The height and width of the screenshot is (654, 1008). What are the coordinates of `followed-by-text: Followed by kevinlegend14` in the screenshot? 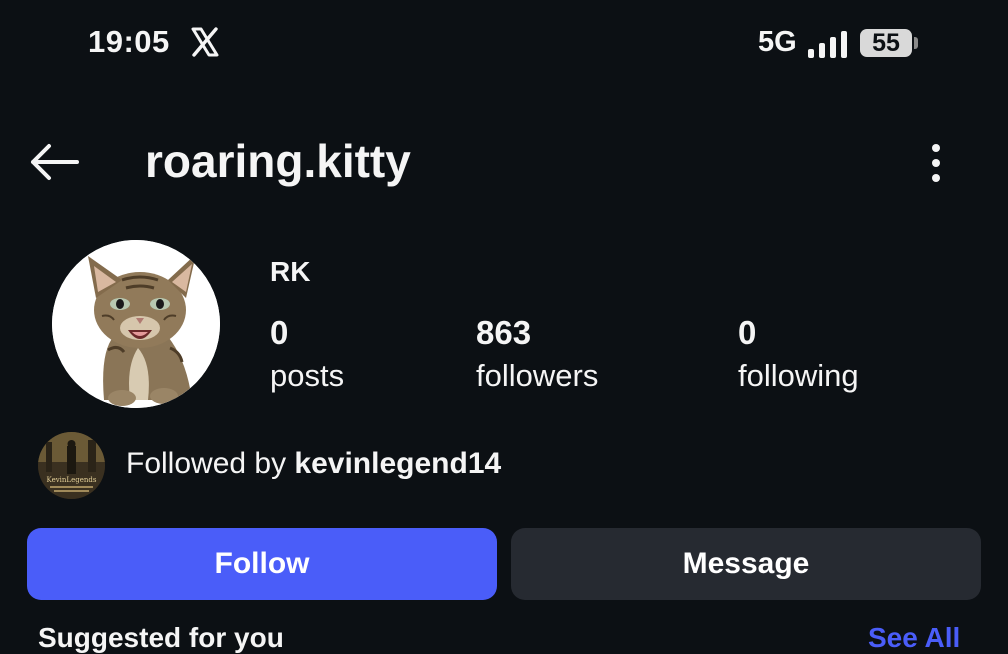 It's located at (313, 464).